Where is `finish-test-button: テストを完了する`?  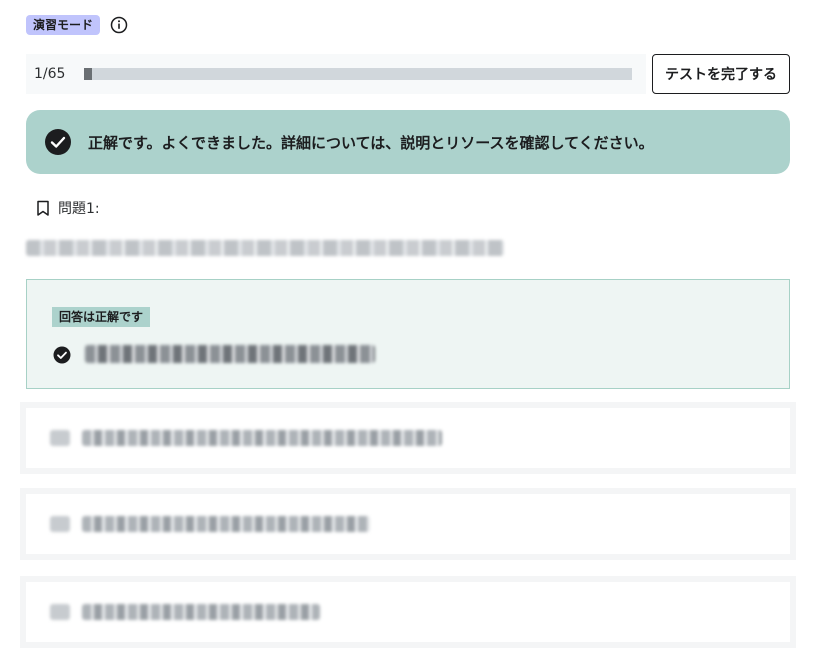 finish-test-button: テストを完了する is located at coordinates (721, 74).